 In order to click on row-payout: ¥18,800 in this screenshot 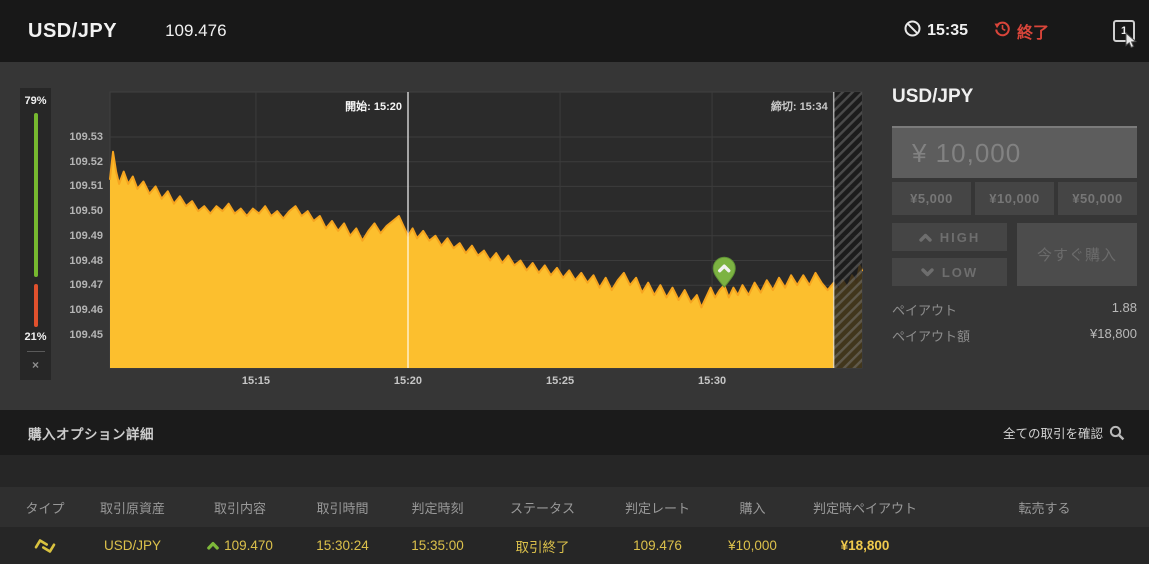, I will do `click(865, 545)`.